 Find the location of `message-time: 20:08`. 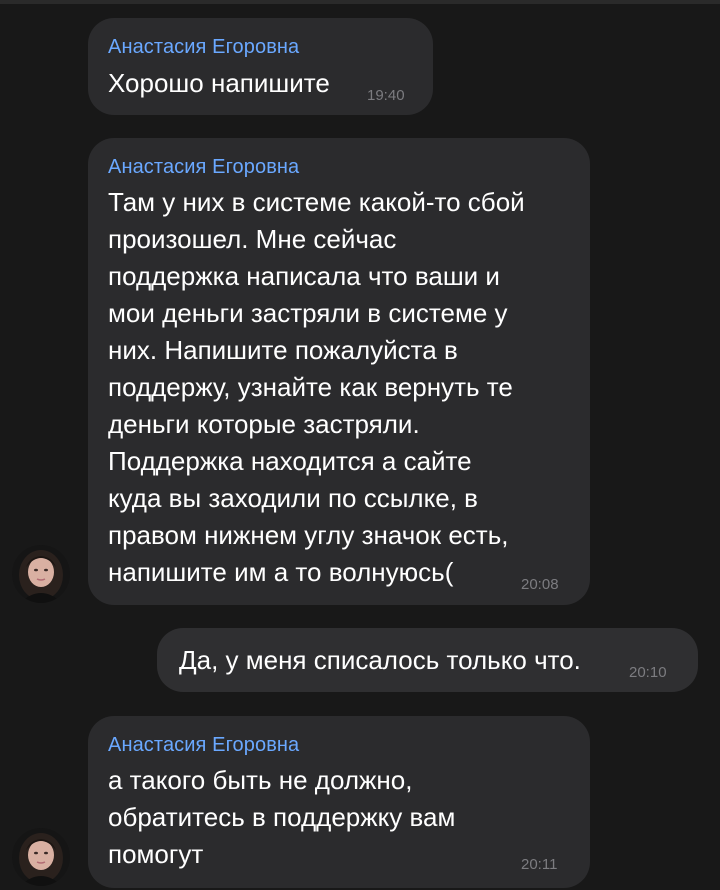

message-time: 20:08 is located at coordinates (540, 584).